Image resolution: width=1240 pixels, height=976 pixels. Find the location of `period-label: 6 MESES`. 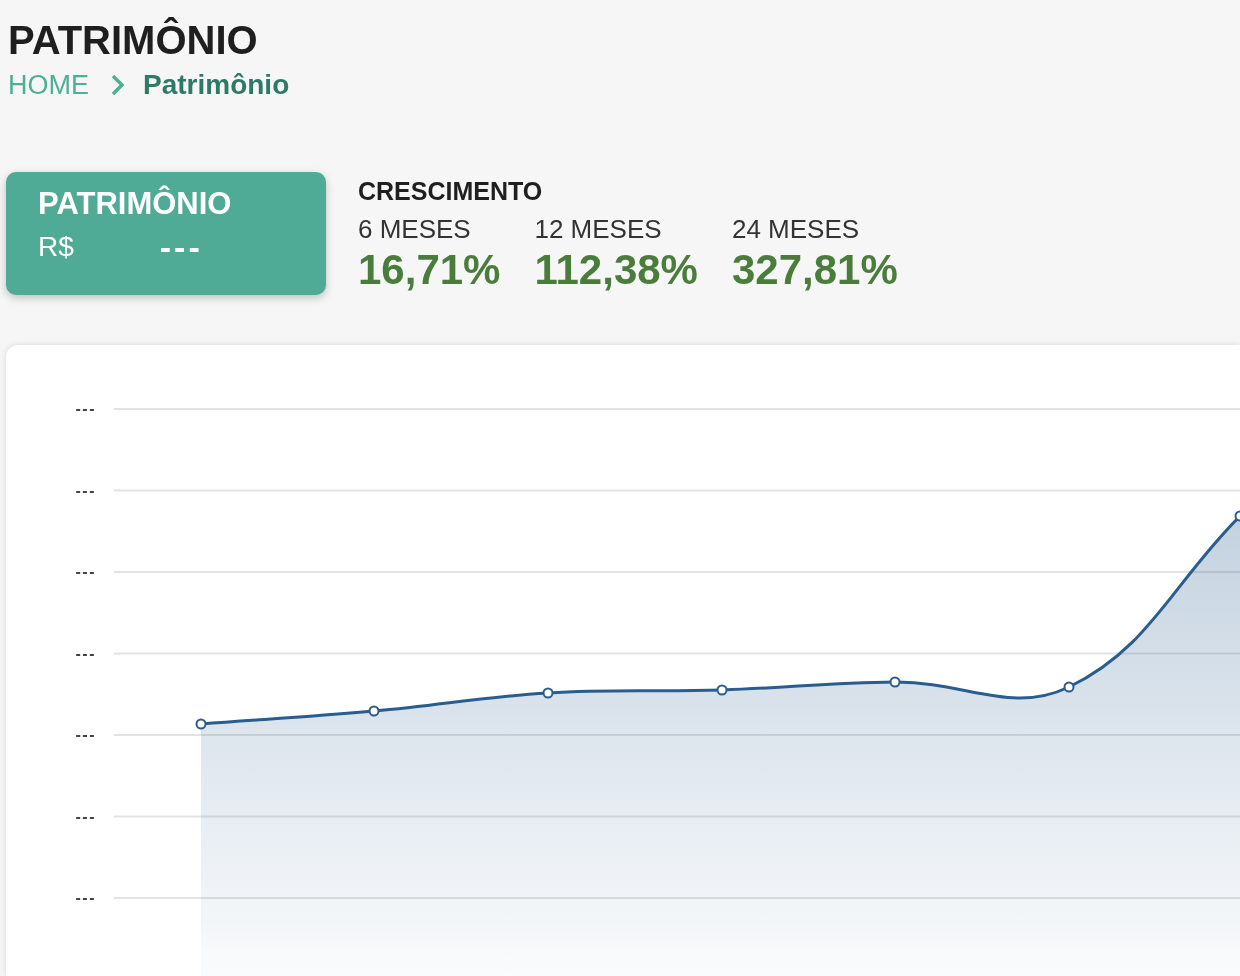

period-label: 6 MESES is located at coordinates (414, 229).